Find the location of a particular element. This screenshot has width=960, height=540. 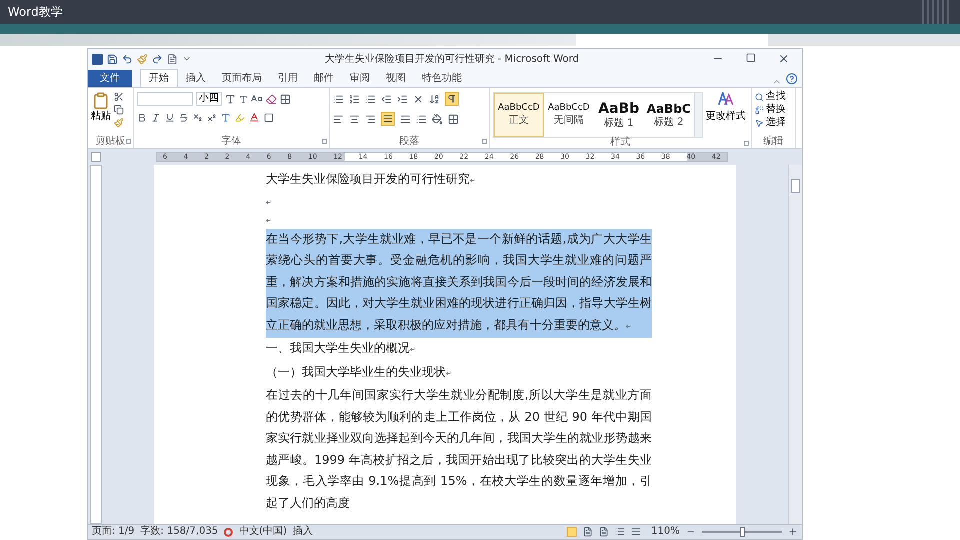

sort-icon is located at coordinates (434, 99).